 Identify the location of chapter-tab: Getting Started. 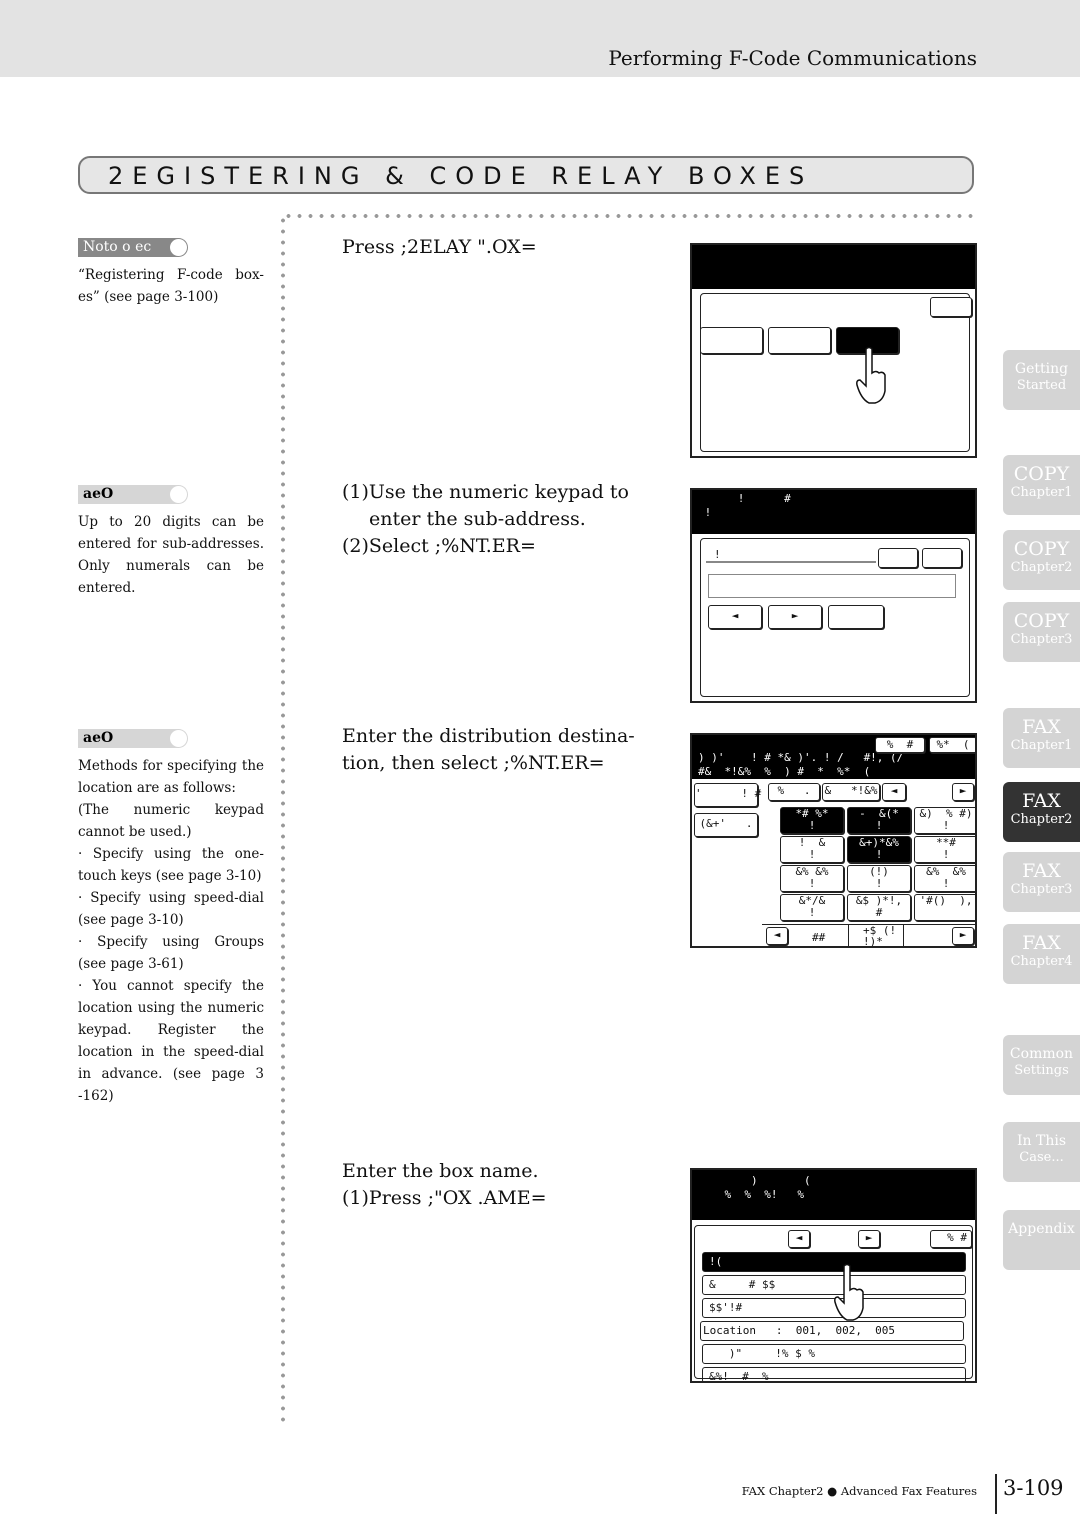
(1041, 380).